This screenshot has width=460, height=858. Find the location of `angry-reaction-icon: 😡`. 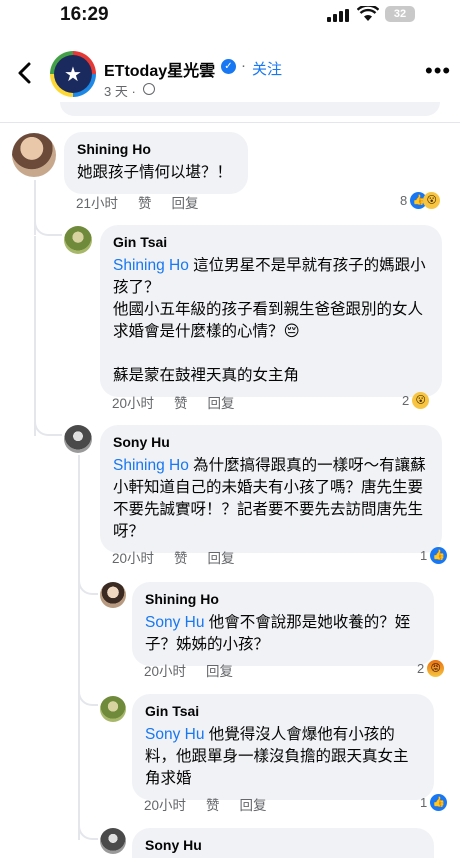

angry-reaction-icon: 😡 is located at coordinates (436, 668).